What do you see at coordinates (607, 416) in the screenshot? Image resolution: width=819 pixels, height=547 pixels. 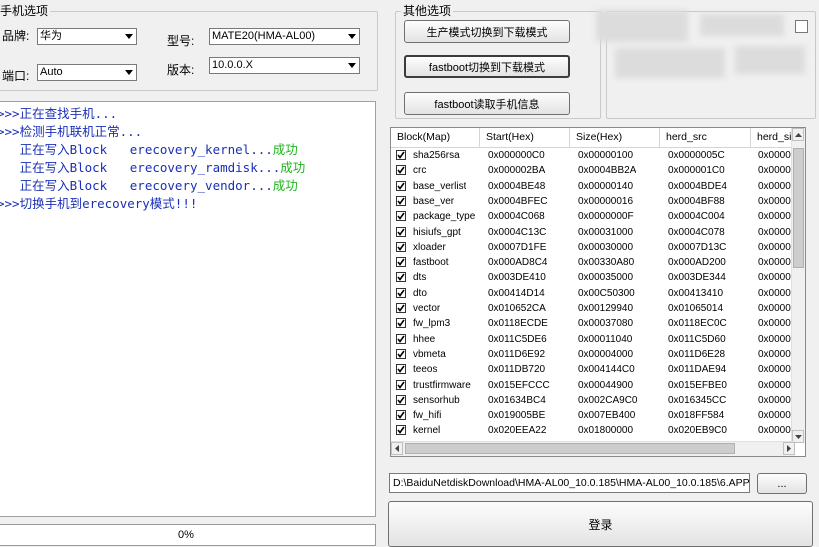 I see `size-cell: 0x007EB400` at bounding box center [607, 416].